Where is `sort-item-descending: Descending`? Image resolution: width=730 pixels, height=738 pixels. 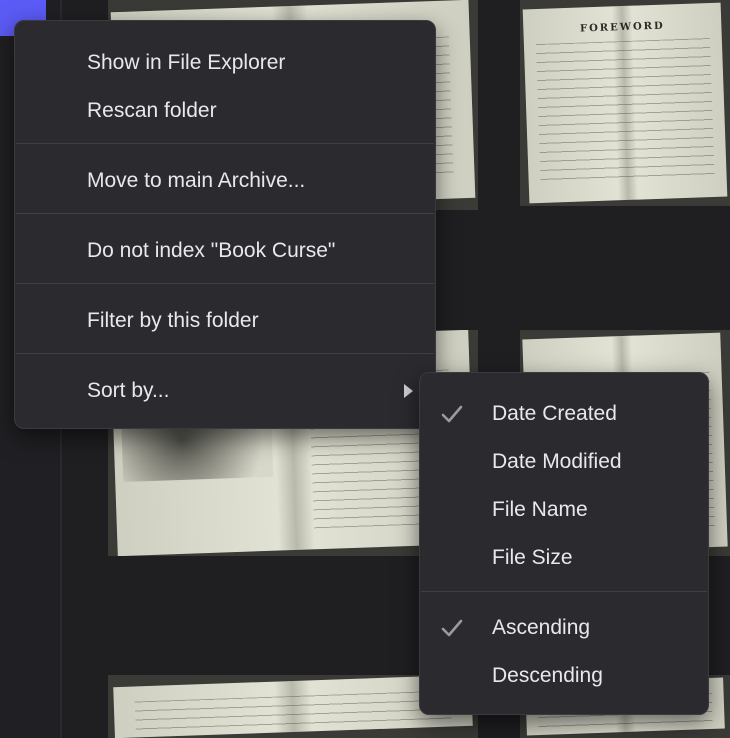
sort-item-descending: Descending is located at coordinates (564, 676).